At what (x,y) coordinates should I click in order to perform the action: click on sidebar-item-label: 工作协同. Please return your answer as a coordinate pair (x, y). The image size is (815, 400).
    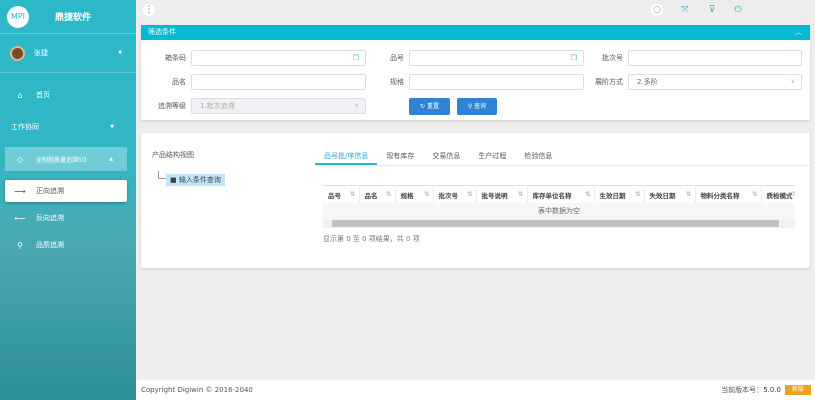
    Looking at the image, I should click on (25, 127).